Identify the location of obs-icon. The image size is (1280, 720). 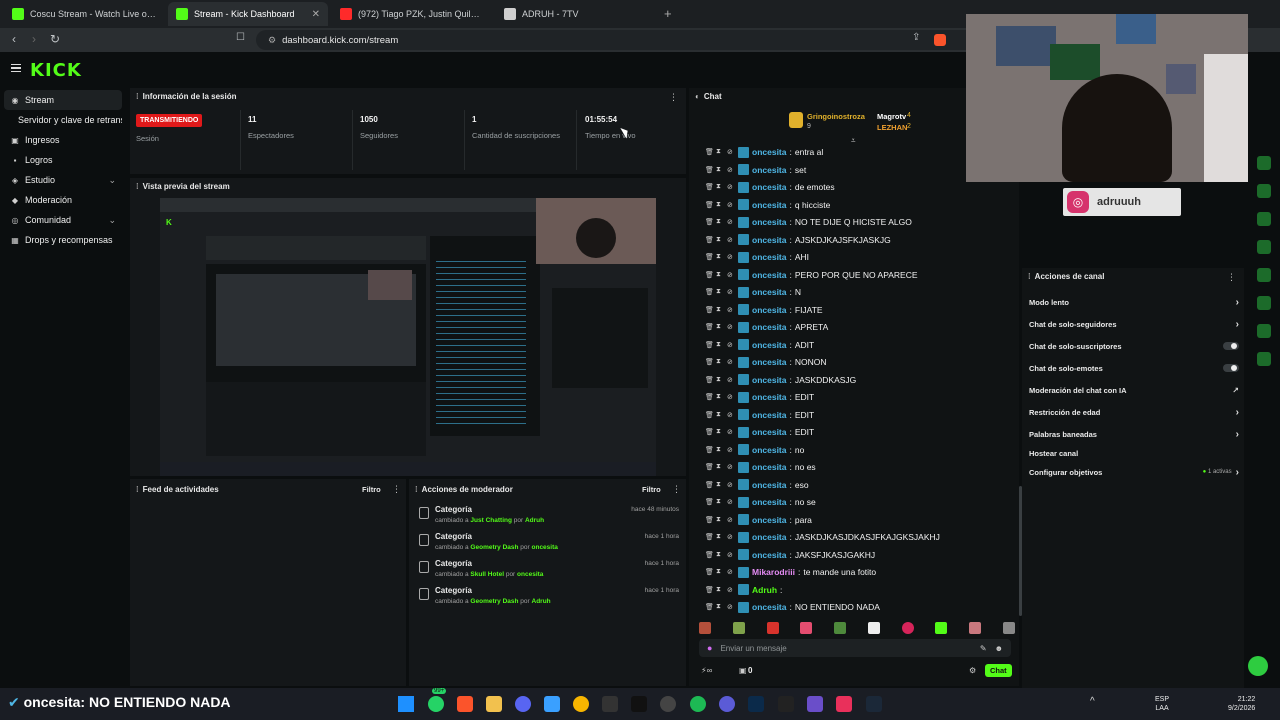
(668, 704).